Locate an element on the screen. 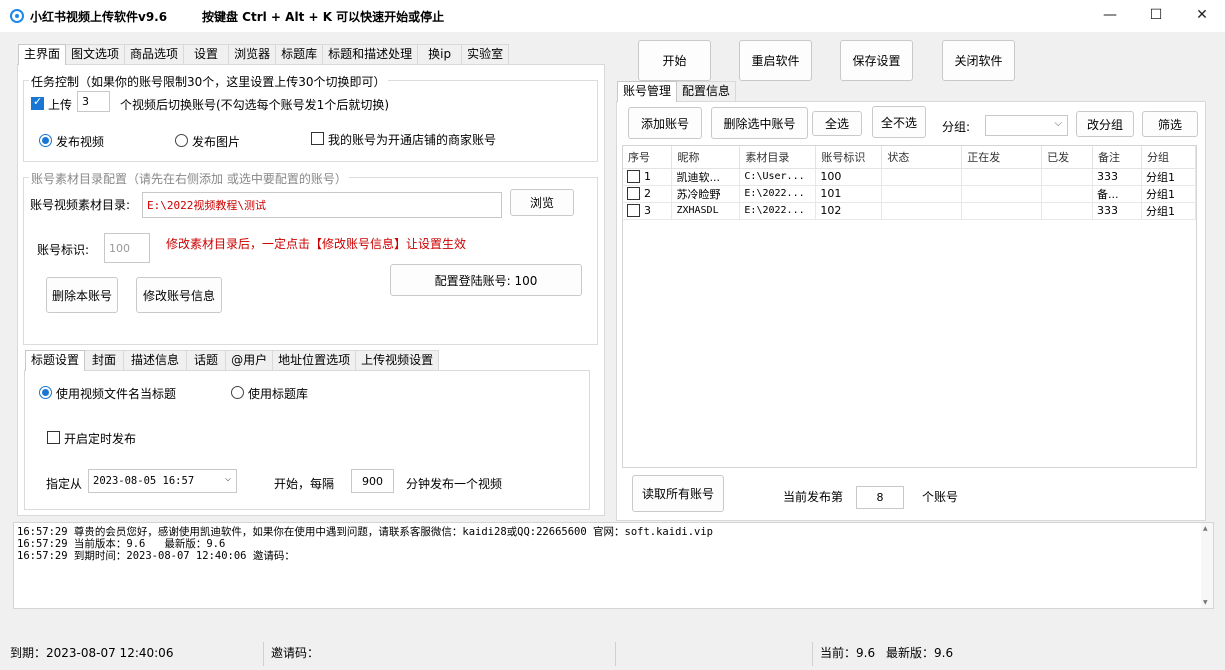  col-header-id: 账号标识 is located at coordinates (849, 157).